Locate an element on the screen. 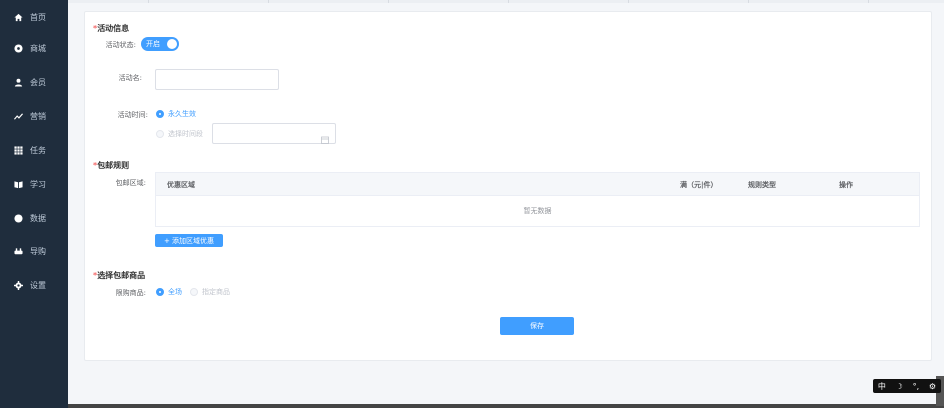  sidebar-item-label: 数据 is located at coordinates (38, 218).